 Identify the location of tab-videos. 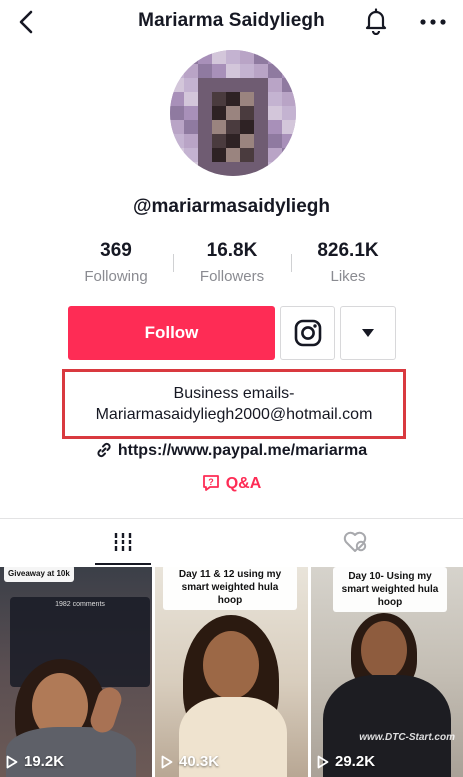
(123, 542).